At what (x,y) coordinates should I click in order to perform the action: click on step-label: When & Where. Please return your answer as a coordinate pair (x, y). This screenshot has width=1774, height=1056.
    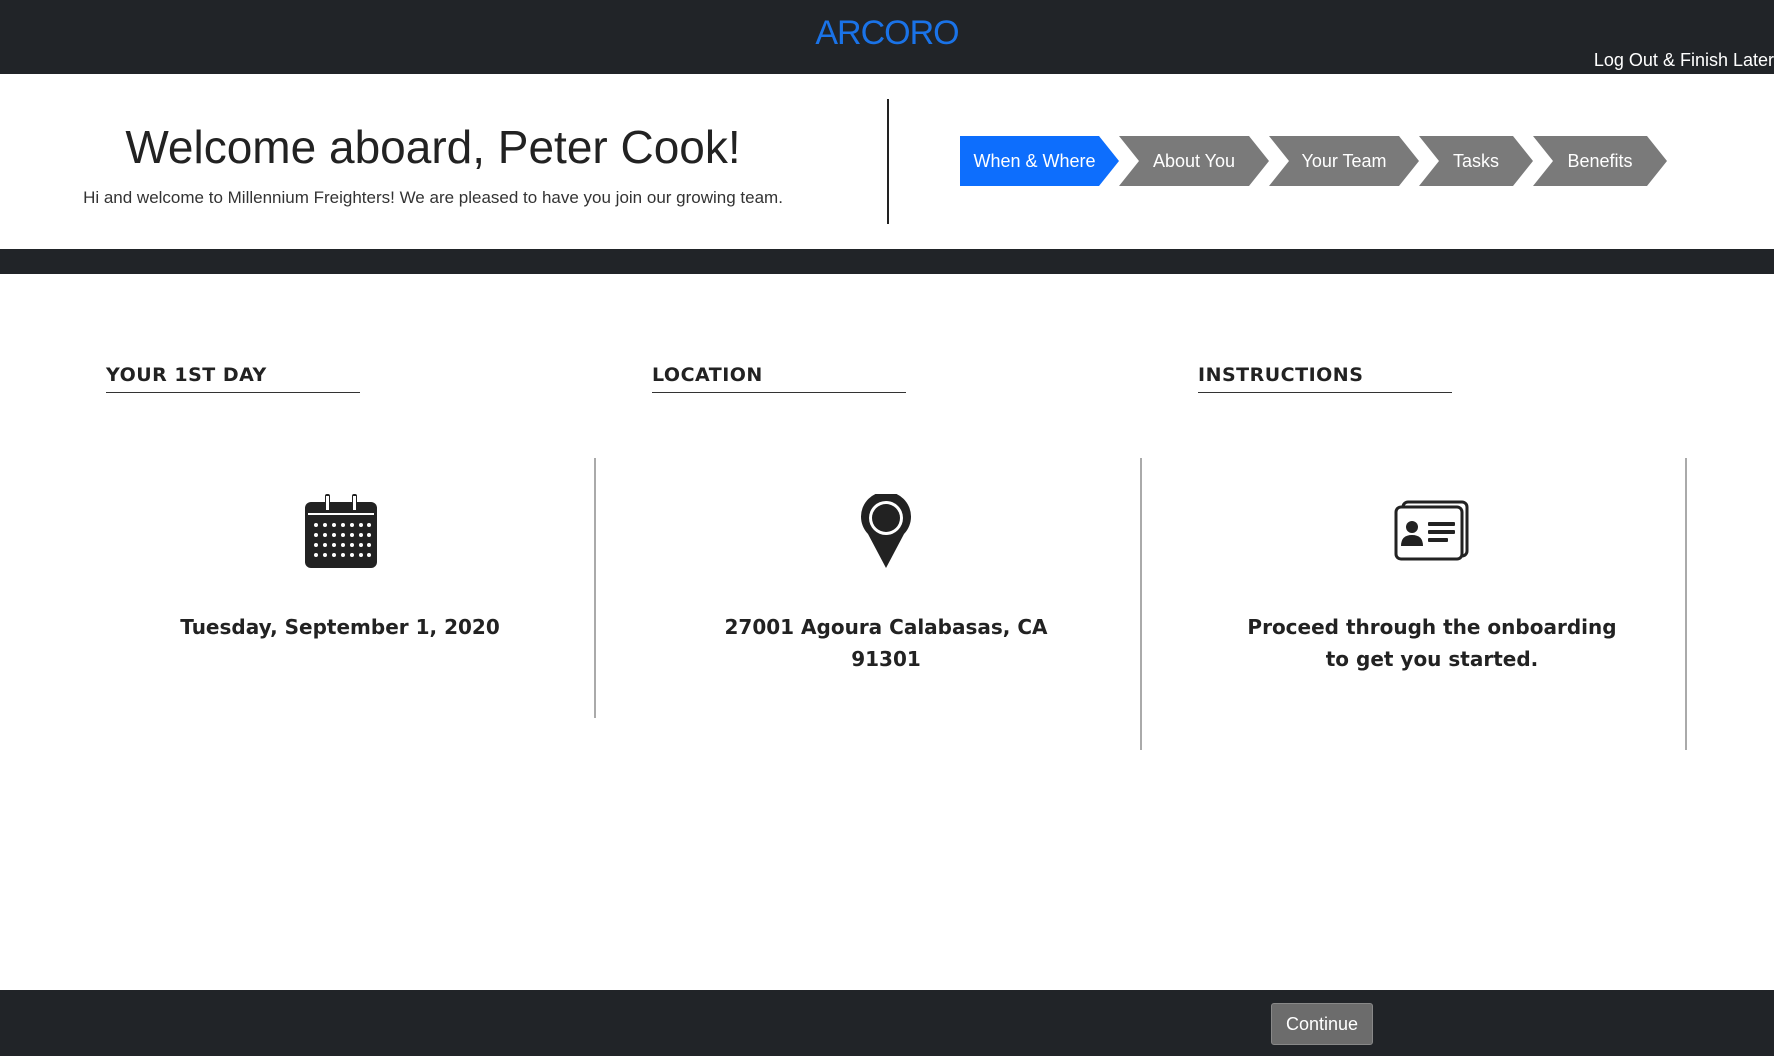
    Looking at the image, I should click on (1034, 161).